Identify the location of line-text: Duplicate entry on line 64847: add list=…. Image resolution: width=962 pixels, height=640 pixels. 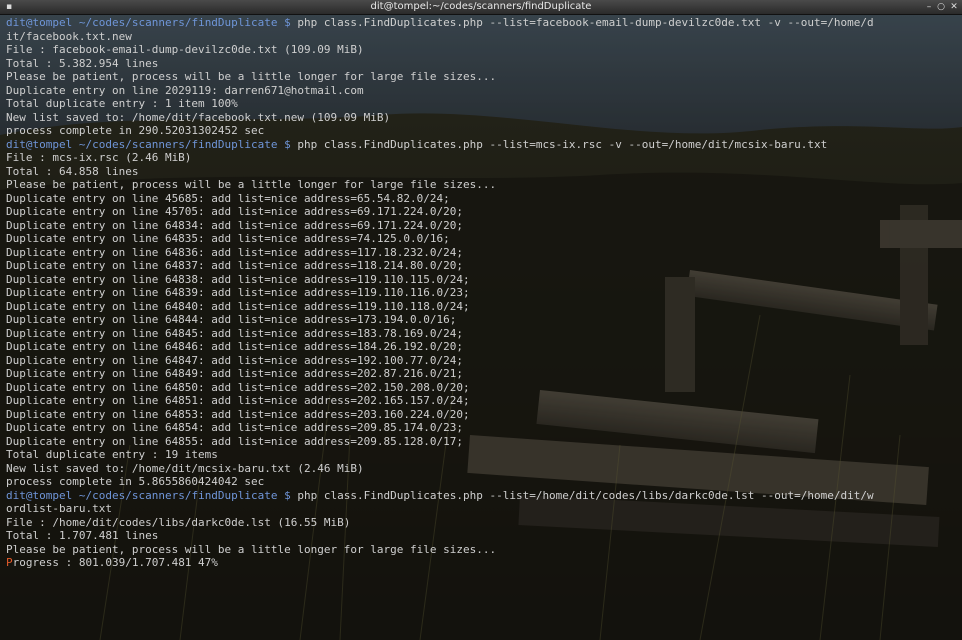
(234, 360).